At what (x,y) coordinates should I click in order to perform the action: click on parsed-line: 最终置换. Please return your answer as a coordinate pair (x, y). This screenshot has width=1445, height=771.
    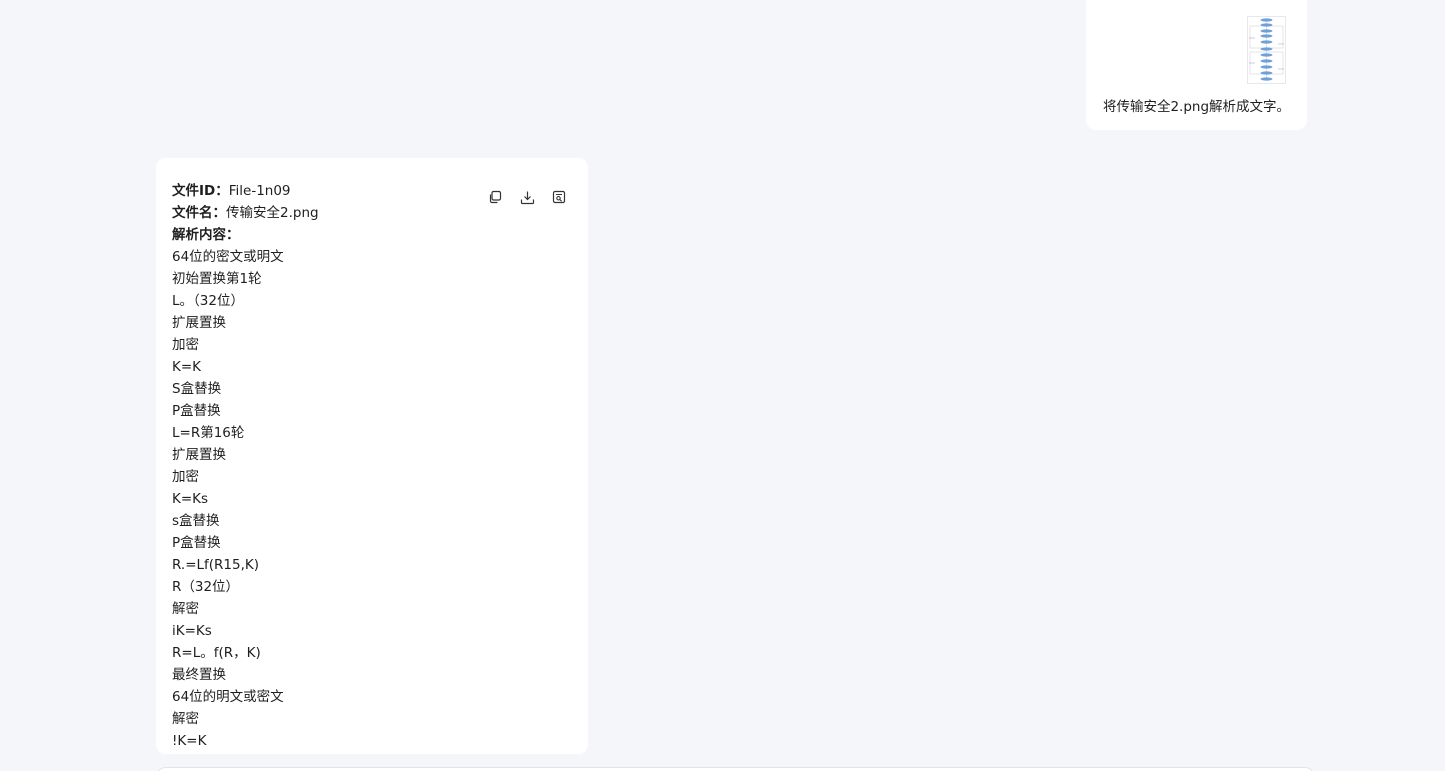
    Looking at the image, I should click on (199, 675).